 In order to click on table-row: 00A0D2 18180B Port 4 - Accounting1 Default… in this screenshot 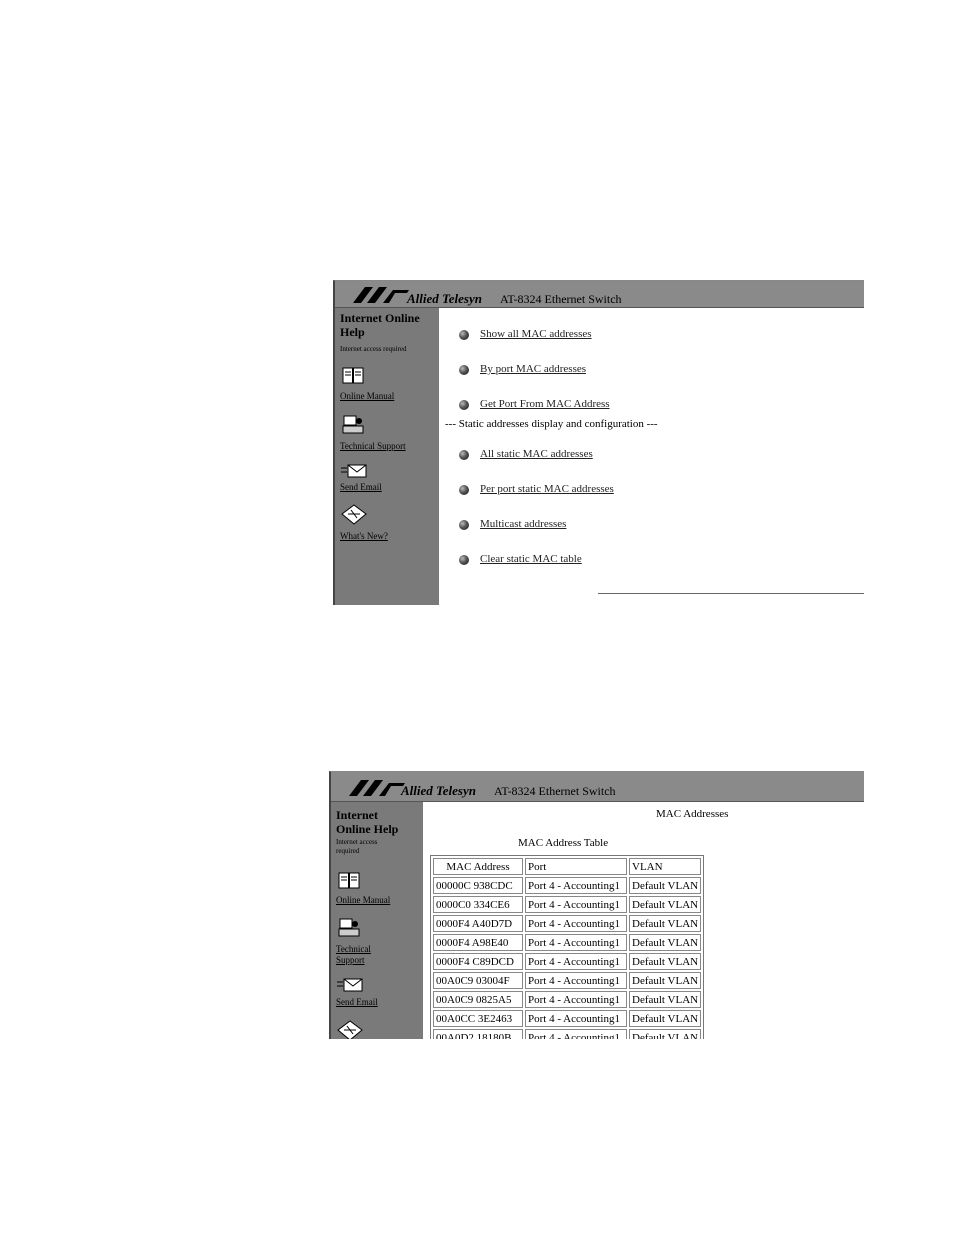, I will do `click(567, 1034)`.